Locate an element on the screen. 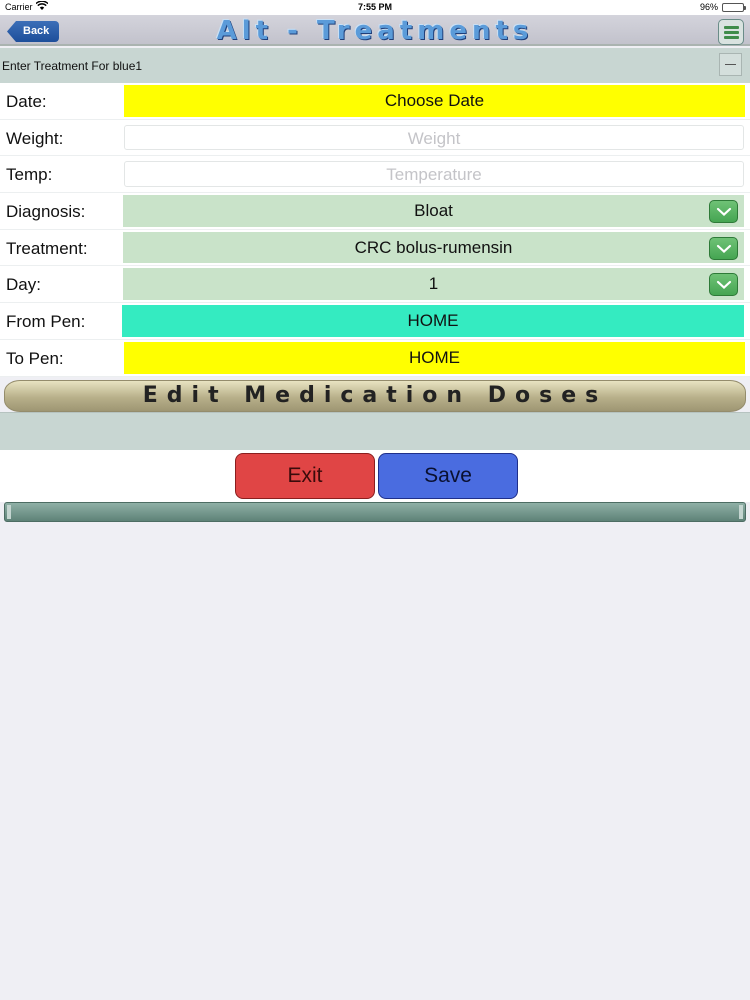 The image size is (750, 1000). weight-input: Weight is located at coordinates (434, 137).